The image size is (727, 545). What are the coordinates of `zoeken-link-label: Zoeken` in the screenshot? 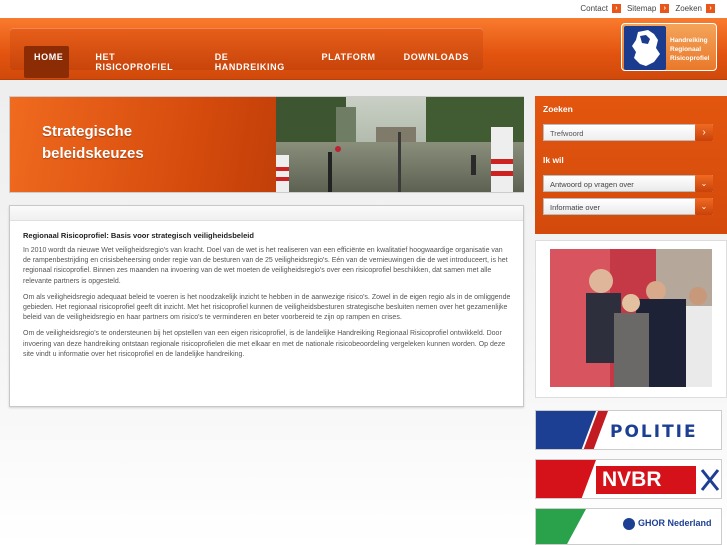 It's located at (688, 8).